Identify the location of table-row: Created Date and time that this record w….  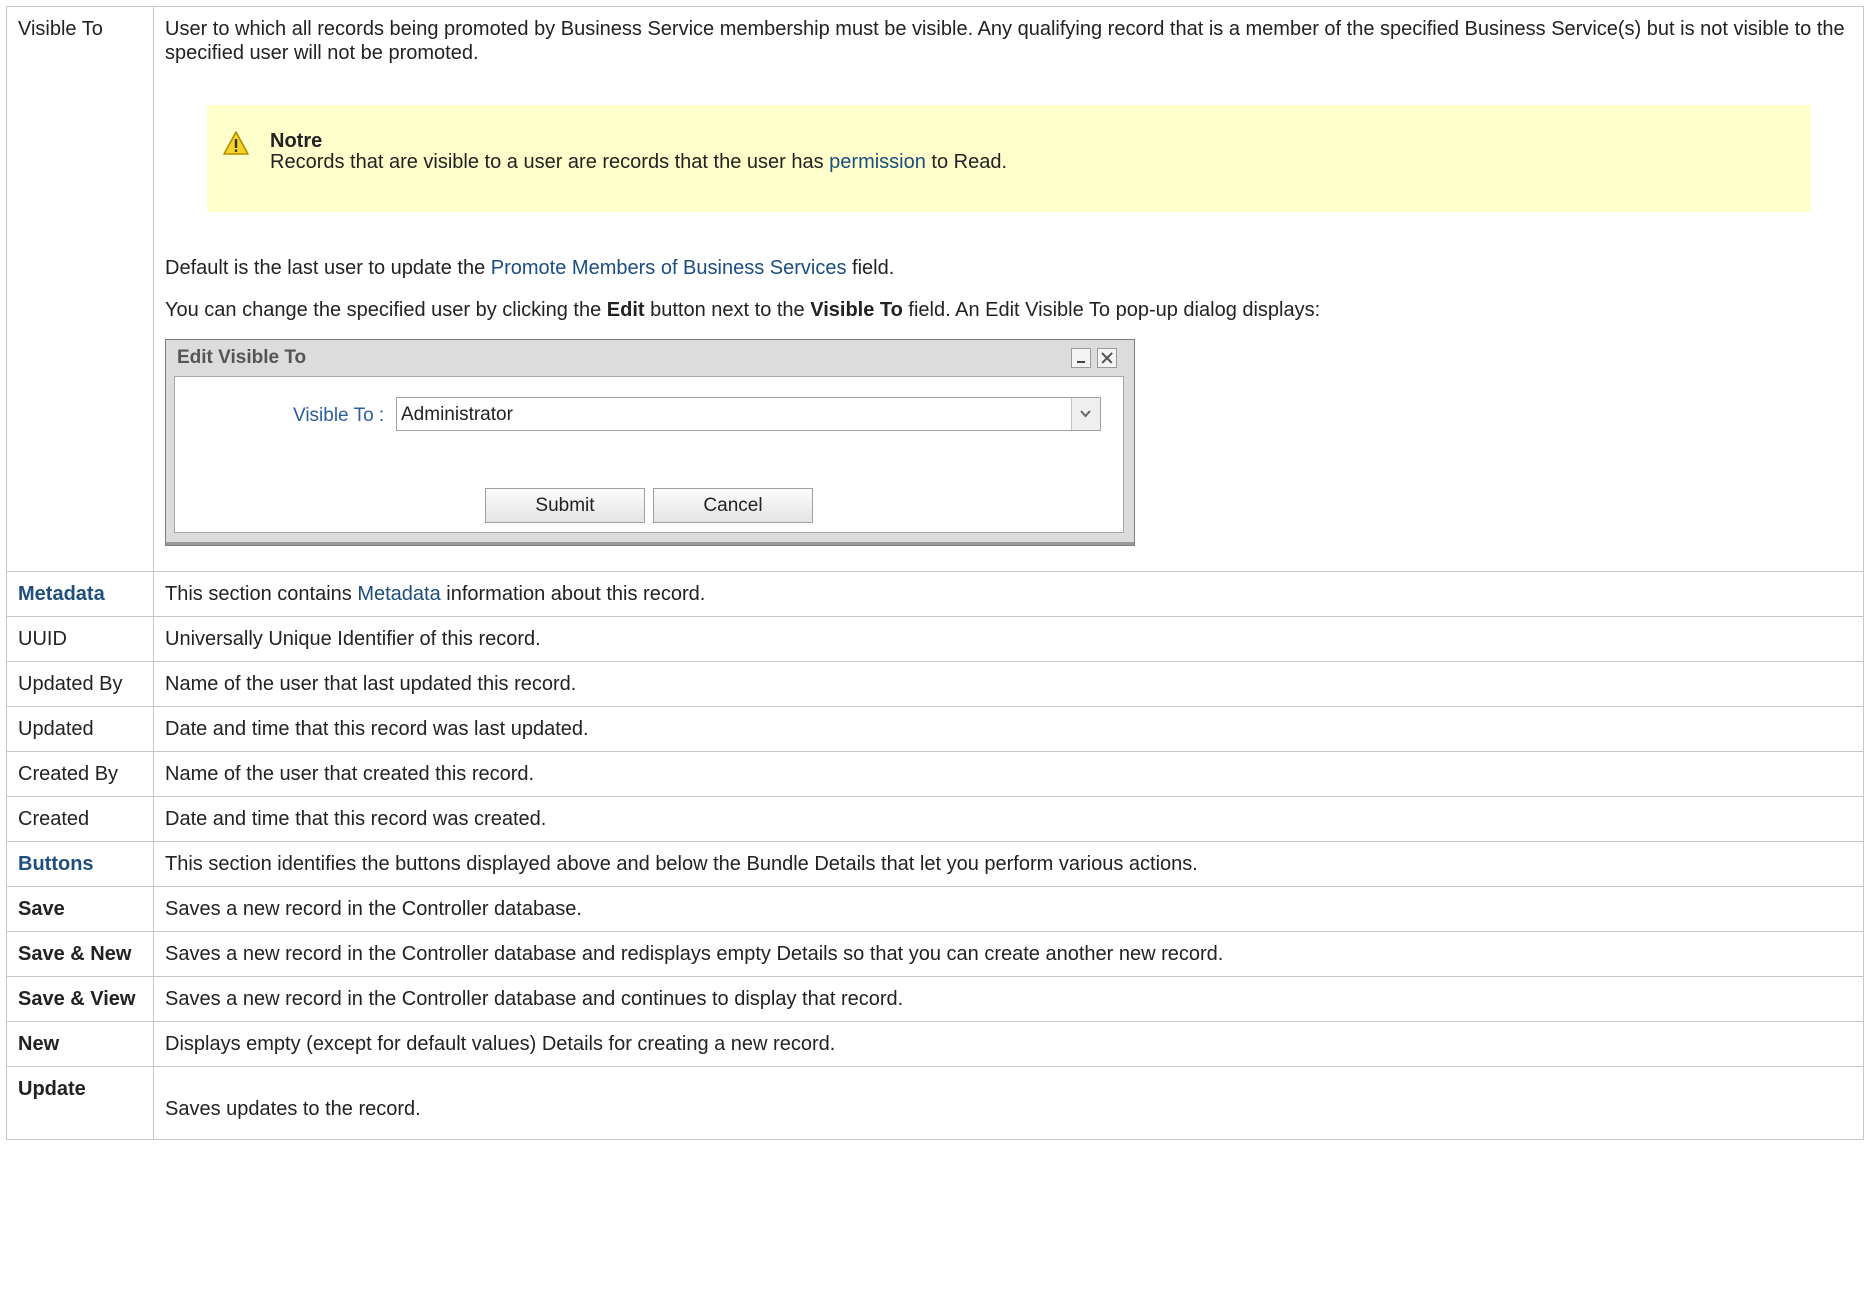
(935, 819).